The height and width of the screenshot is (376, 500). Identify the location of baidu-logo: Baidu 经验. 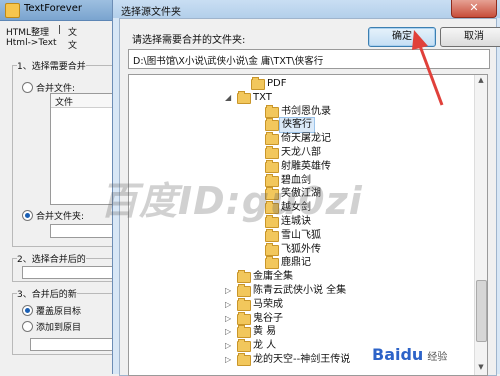
(432, 357).